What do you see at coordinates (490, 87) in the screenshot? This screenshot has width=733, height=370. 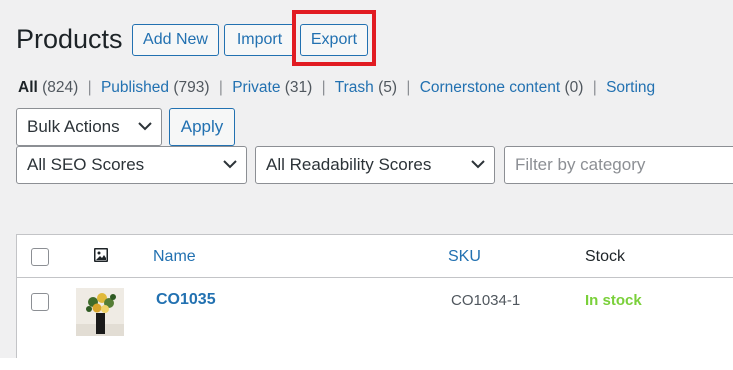 I see `view-cornerstone-link: Cornerstone content` at bounding box center [490, 87].